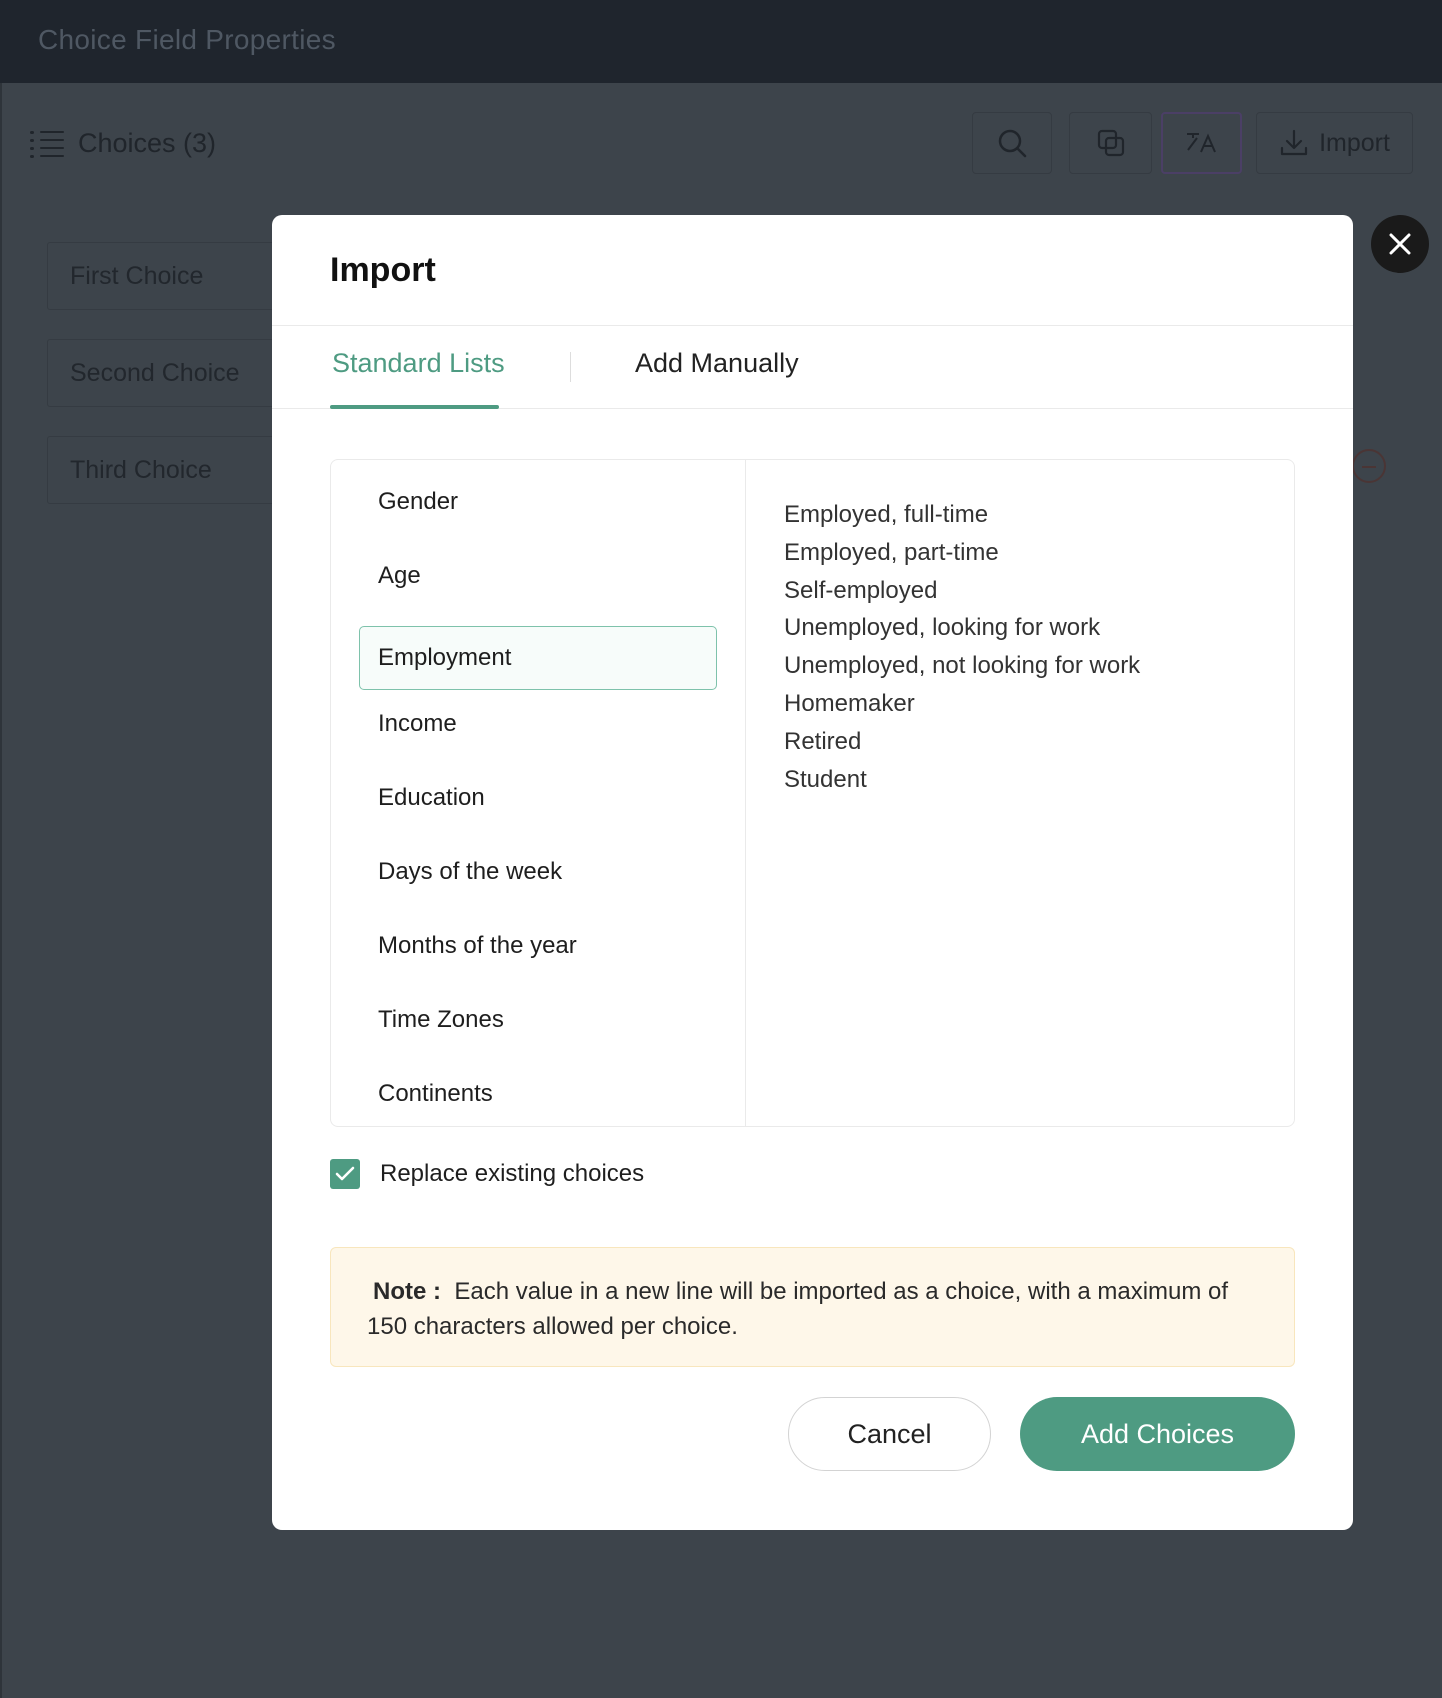  I want to click on search-icon, so click(1012, 143).